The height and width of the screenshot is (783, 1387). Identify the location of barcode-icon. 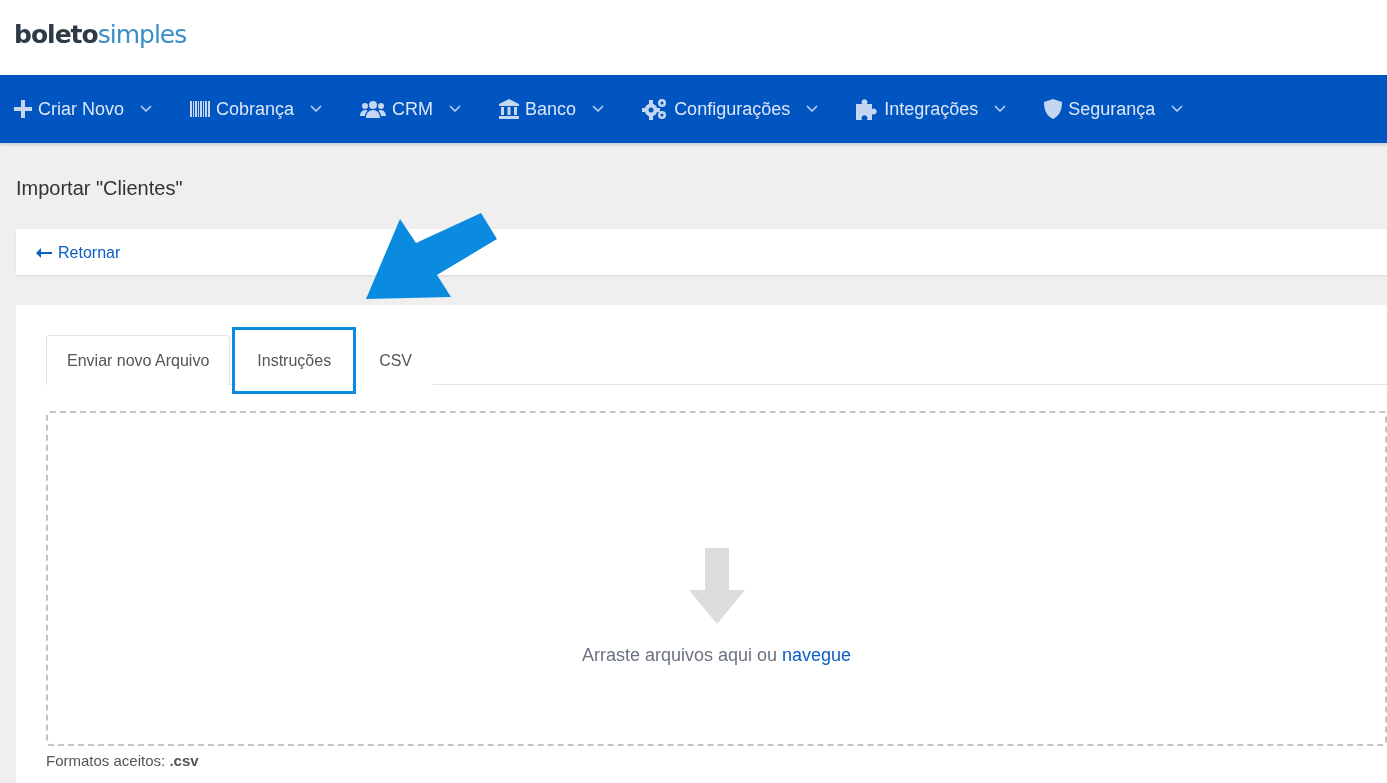
(200, 109).